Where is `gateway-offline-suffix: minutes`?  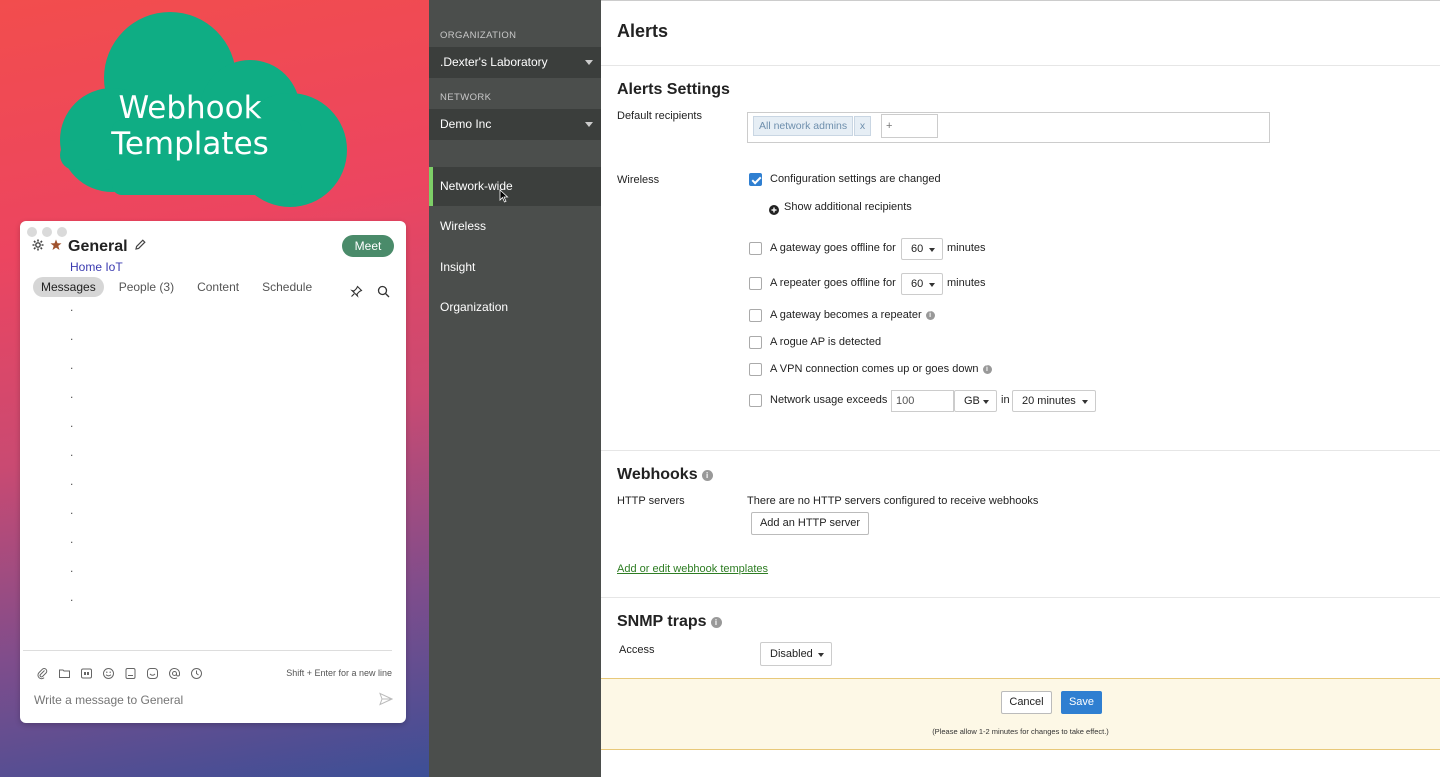 gateway-offline-suffix: minutes is located at coordinates (966, 248).